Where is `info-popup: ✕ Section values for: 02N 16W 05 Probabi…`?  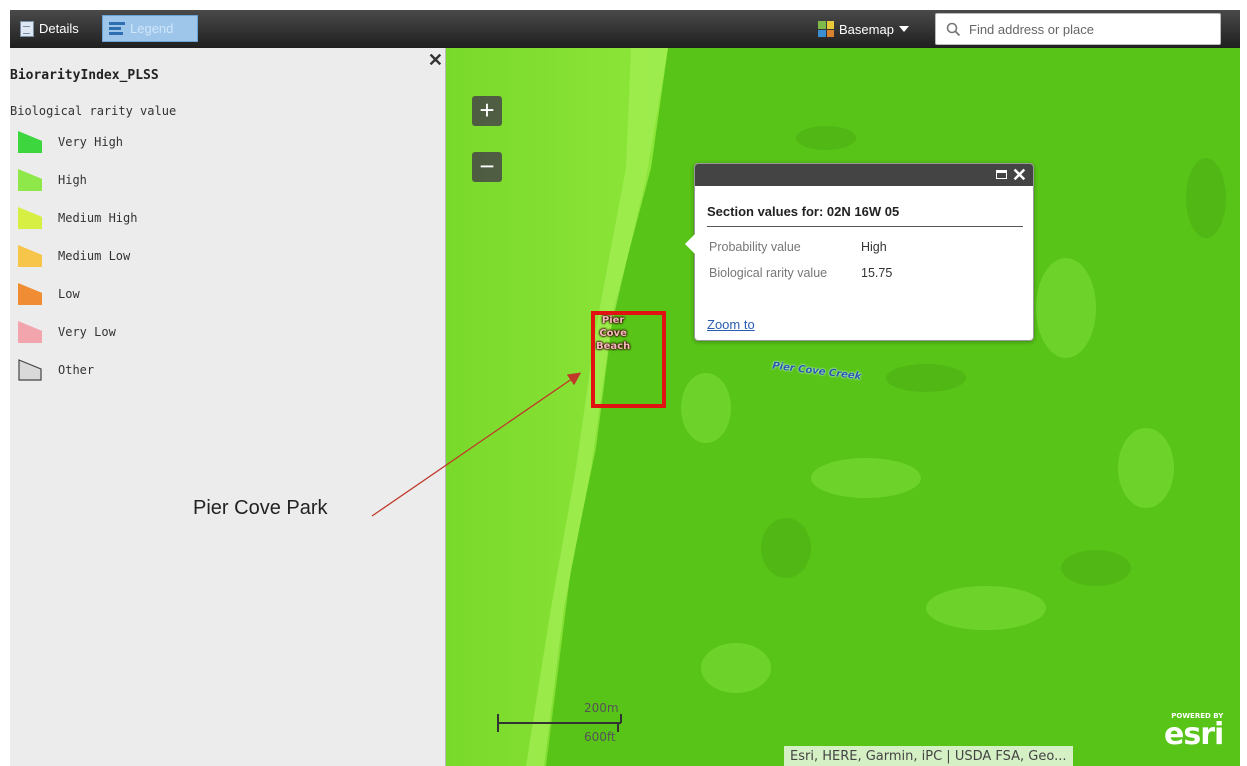 info-popup: ✕ Section values for: 02N 16W 05 Probabi… is located at coordinates (859, 252).